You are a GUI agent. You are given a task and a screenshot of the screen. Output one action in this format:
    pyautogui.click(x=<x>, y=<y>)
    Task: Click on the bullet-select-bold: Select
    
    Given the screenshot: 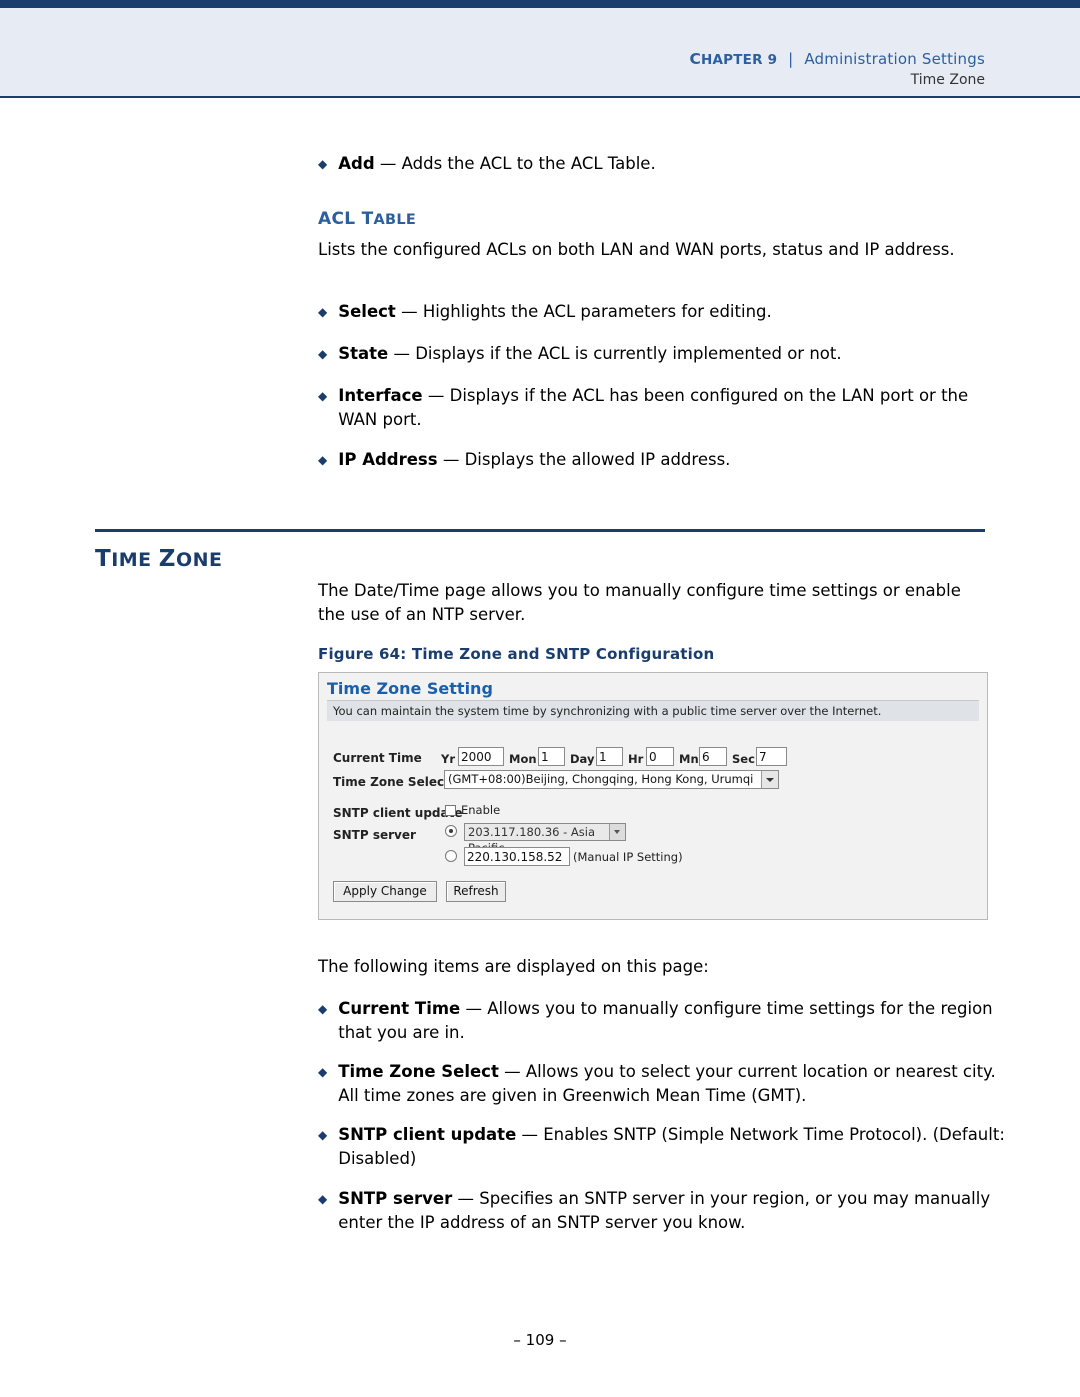 What is the action you would take?
    pyautogui.click(x=367, y=311)
    